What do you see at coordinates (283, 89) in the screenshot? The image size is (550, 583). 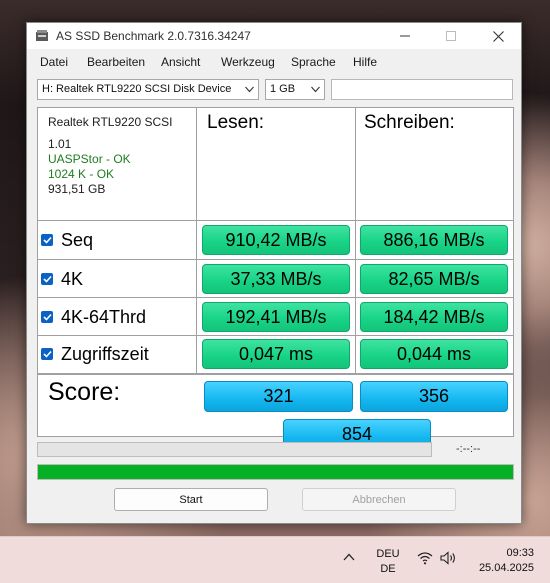 I see `size-select-value: 1 GB` at bounding box center [283, 89].